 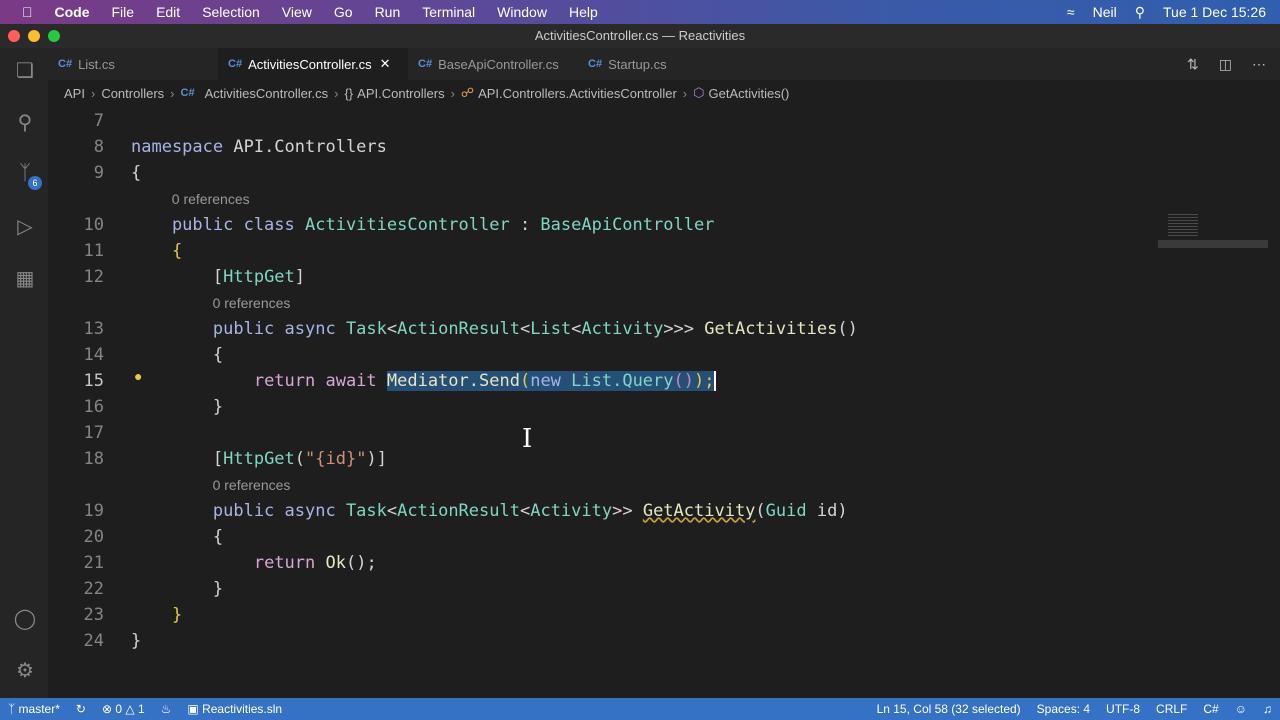 I want to click on menu-app: Code, so click(x=72, y=12).